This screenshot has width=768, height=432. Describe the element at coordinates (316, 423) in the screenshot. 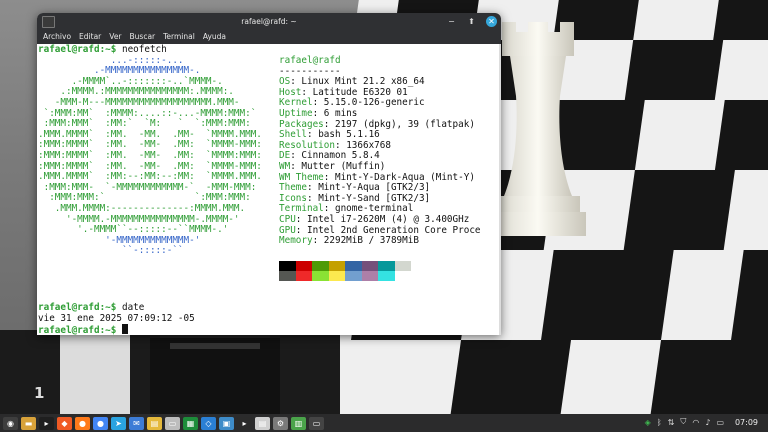

I see `window-icon: ▭` at that location.